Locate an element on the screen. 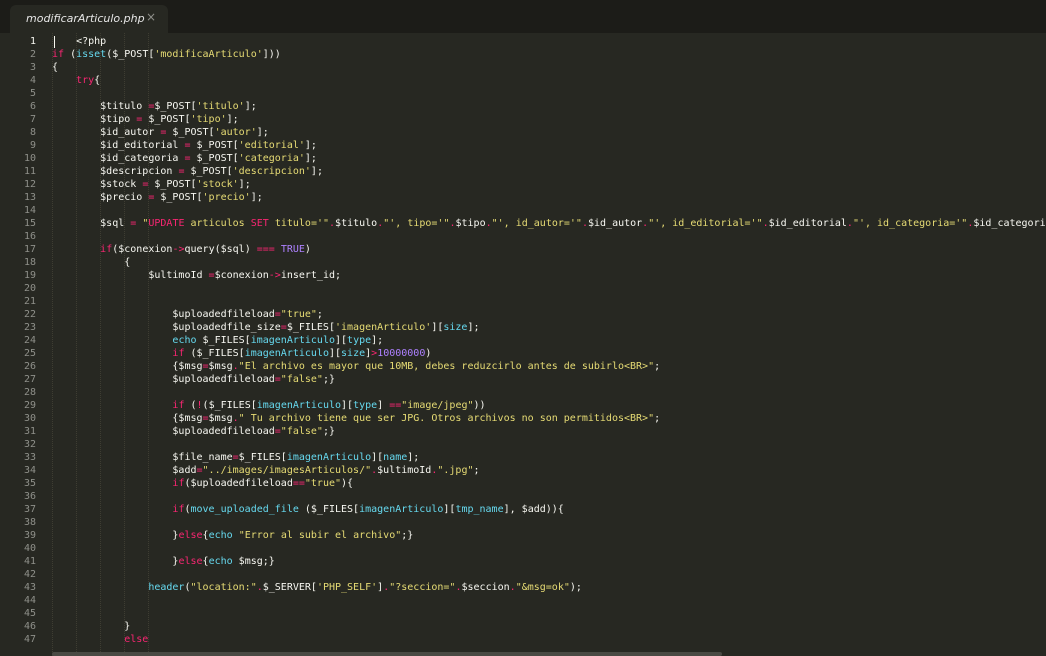 This screenshot has width=1046, height=656. code-token: ] is located at coordinates (383, 405).